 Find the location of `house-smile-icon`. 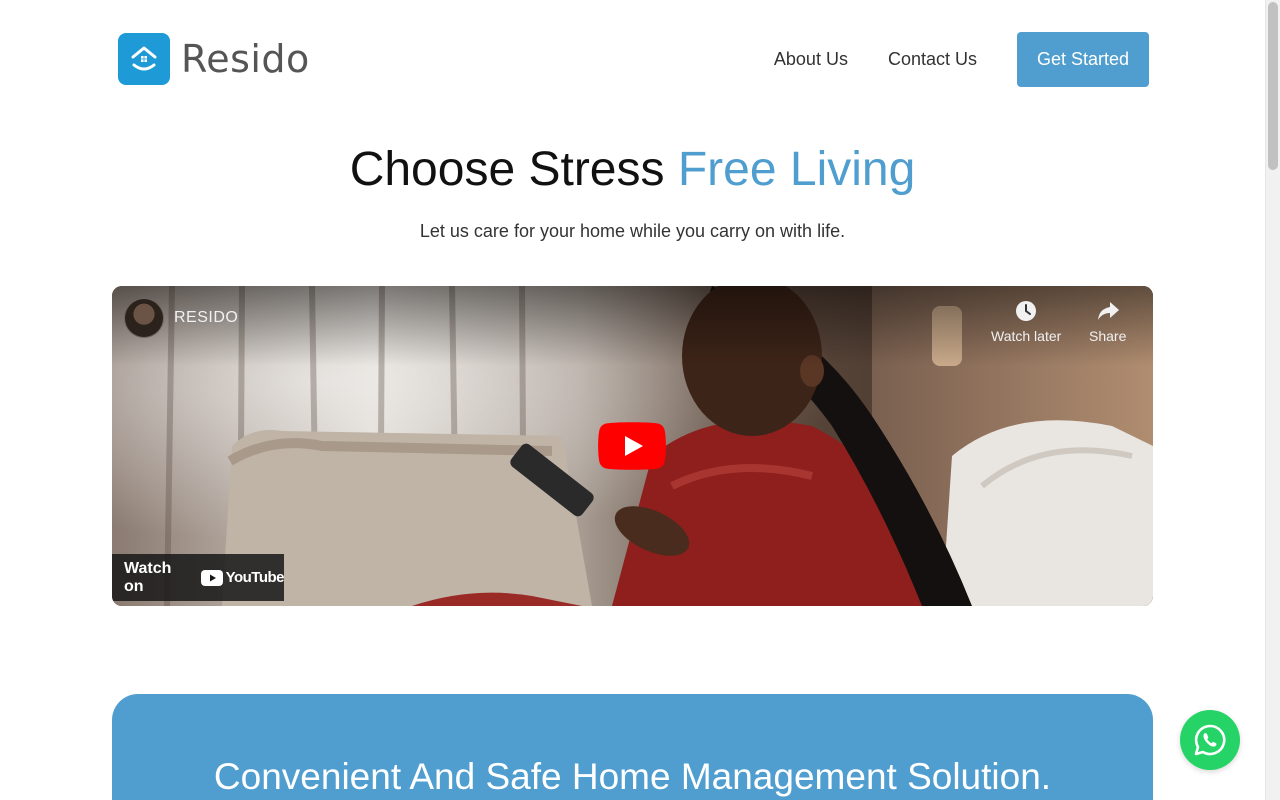

house-smile-icon is located at coordinates (144, 59).